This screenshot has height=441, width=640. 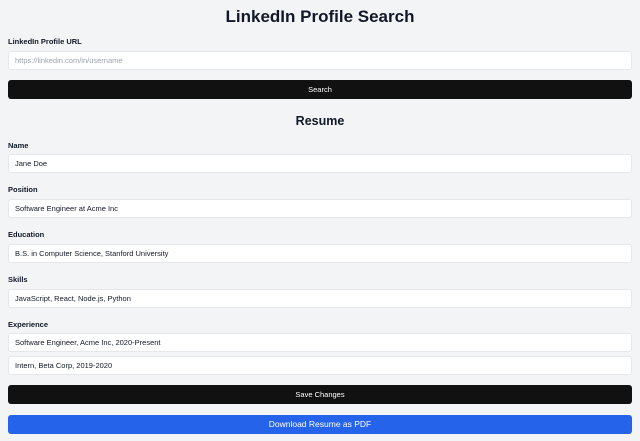 What do you see at coordinates (320, 16) in the screenshot?
I see `page-title: LinkedIn Profile Search` at bounding box center [320, 16].